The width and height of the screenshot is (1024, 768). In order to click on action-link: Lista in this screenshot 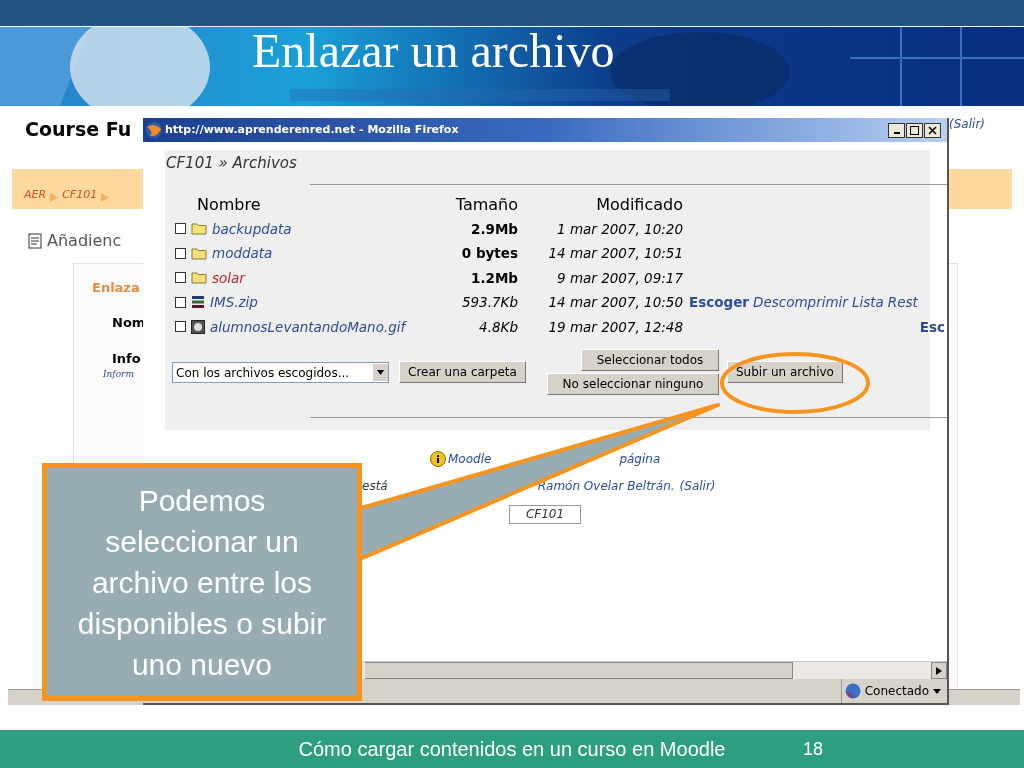, I will do `click(867, 302)`.